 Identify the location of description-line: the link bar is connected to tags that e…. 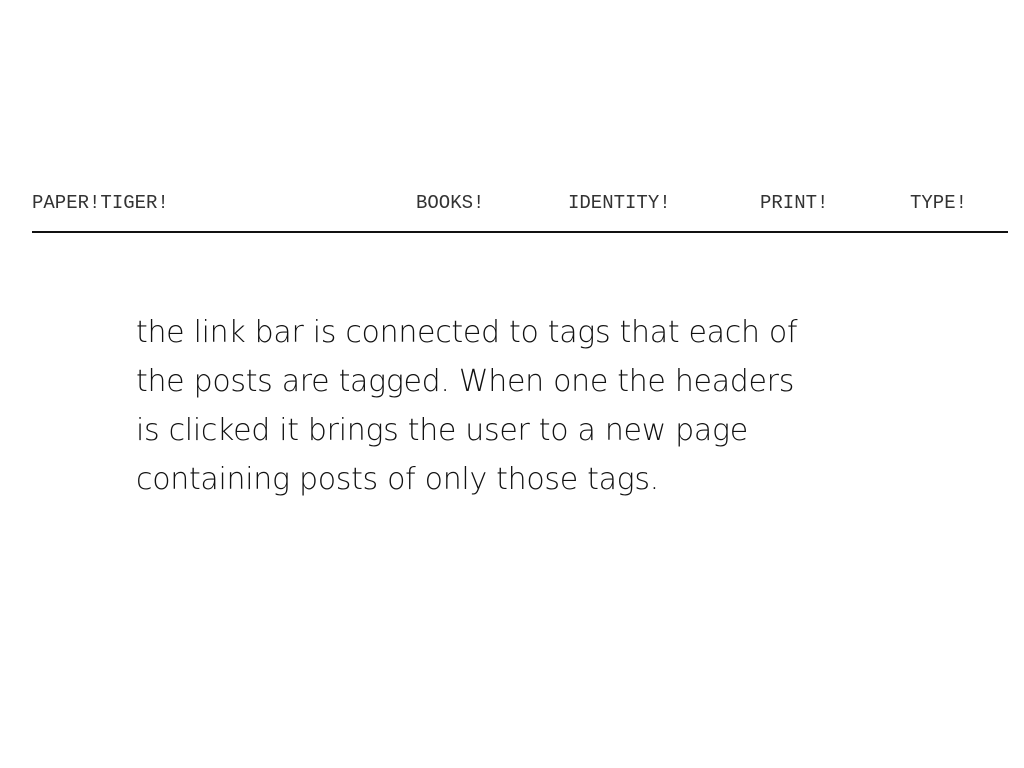
(467, 332).